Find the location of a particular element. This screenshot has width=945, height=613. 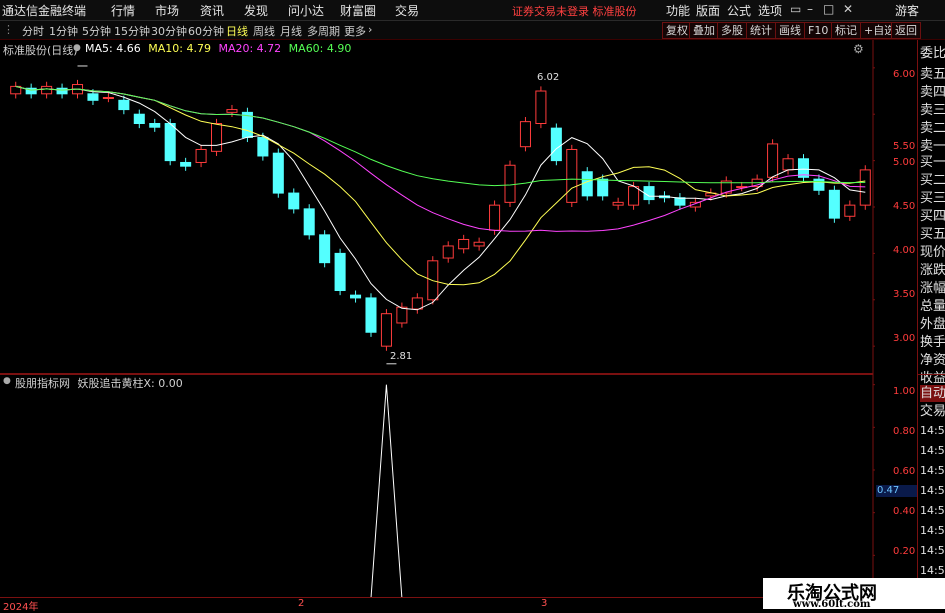

menu-function: 功能 is located at coordinates (678, 10).